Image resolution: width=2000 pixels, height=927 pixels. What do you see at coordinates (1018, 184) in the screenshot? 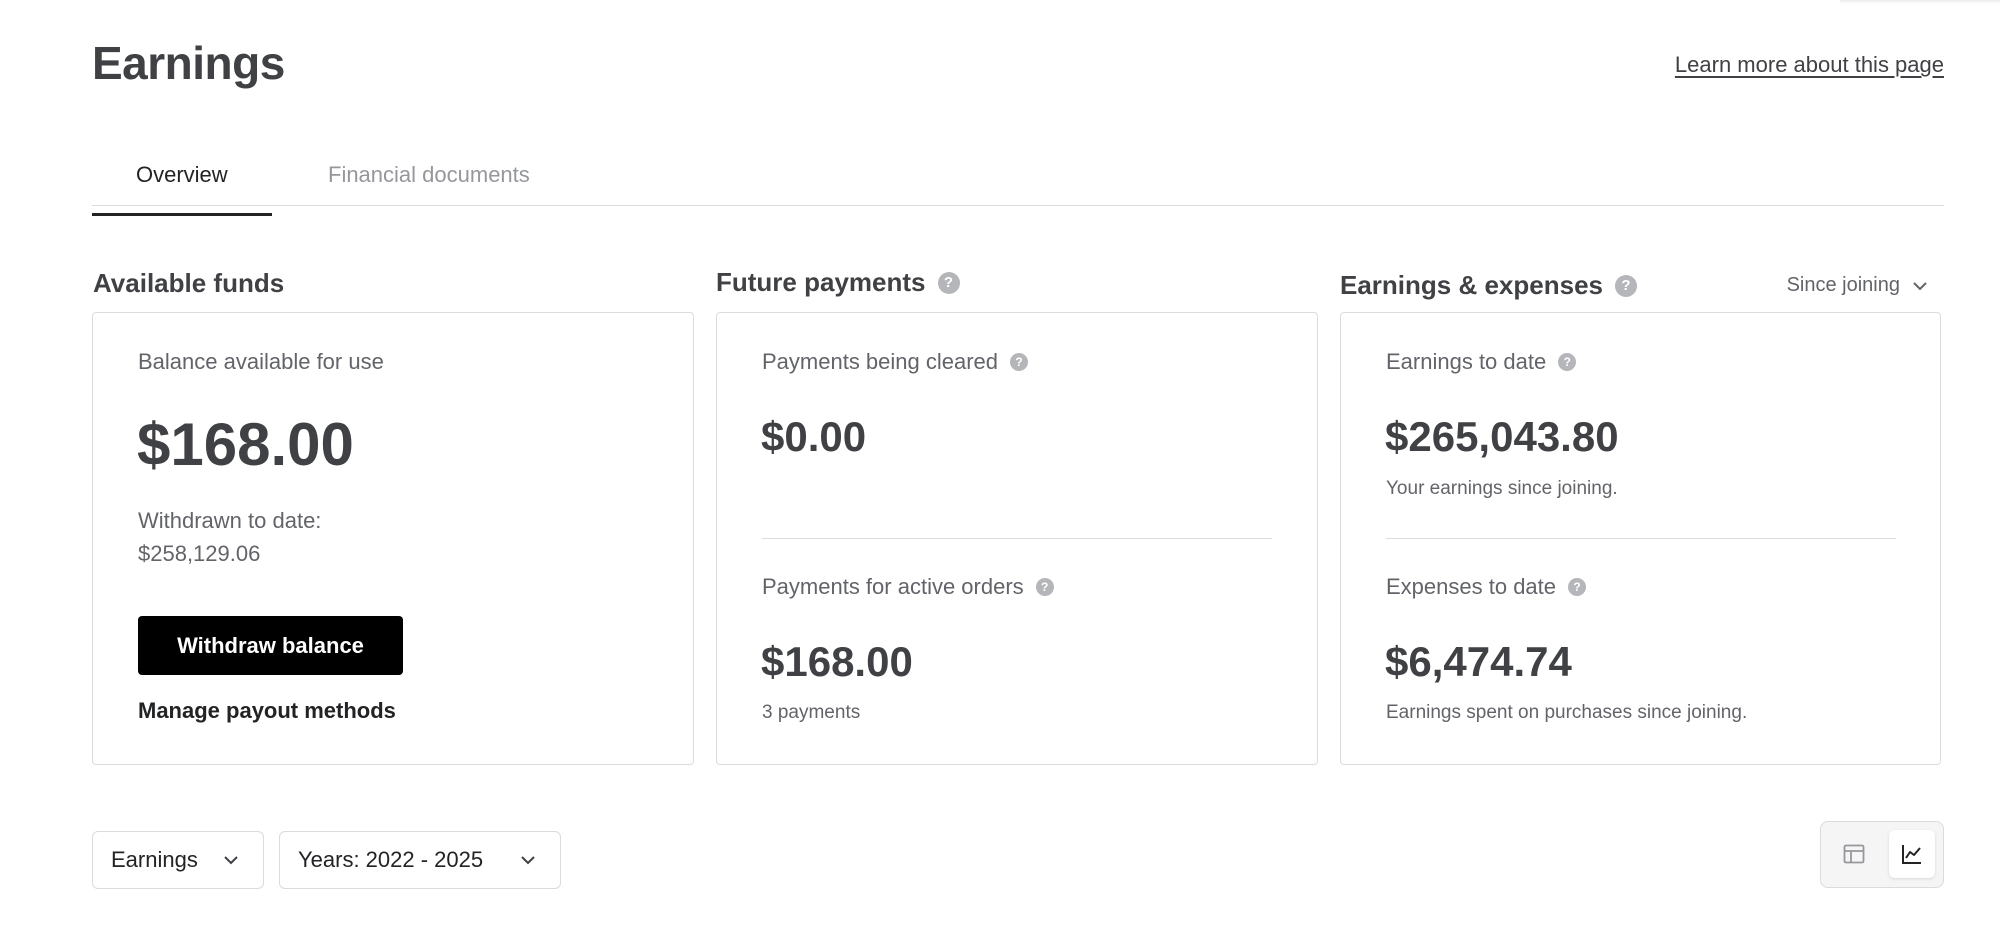
I see `tab-bar: Overview Financial documents` at bounding box center [1018, 184].